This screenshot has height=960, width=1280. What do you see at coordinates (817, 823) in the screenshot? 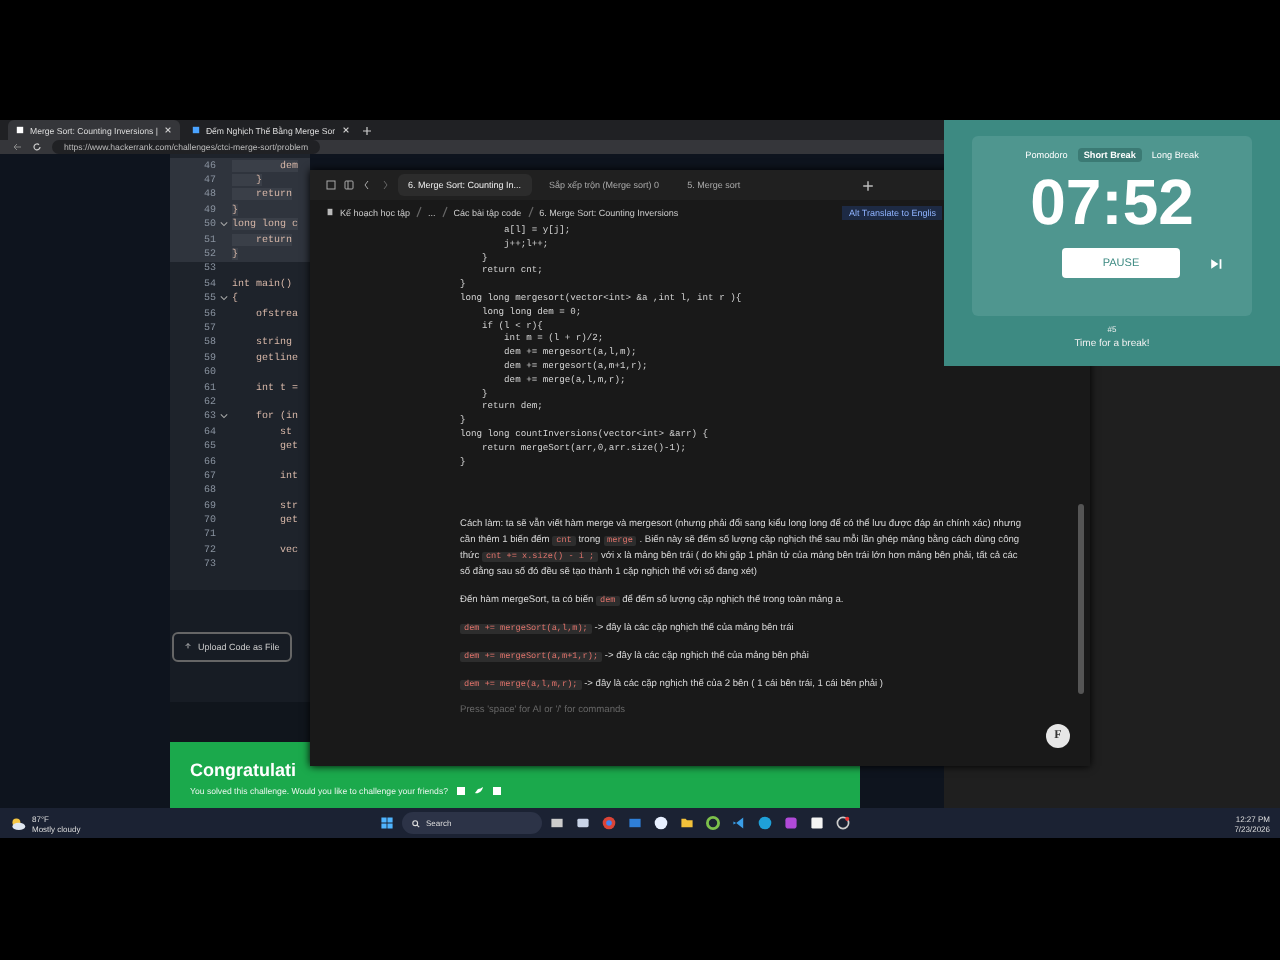
I see `square-icon` at bounding box center [817, 823].